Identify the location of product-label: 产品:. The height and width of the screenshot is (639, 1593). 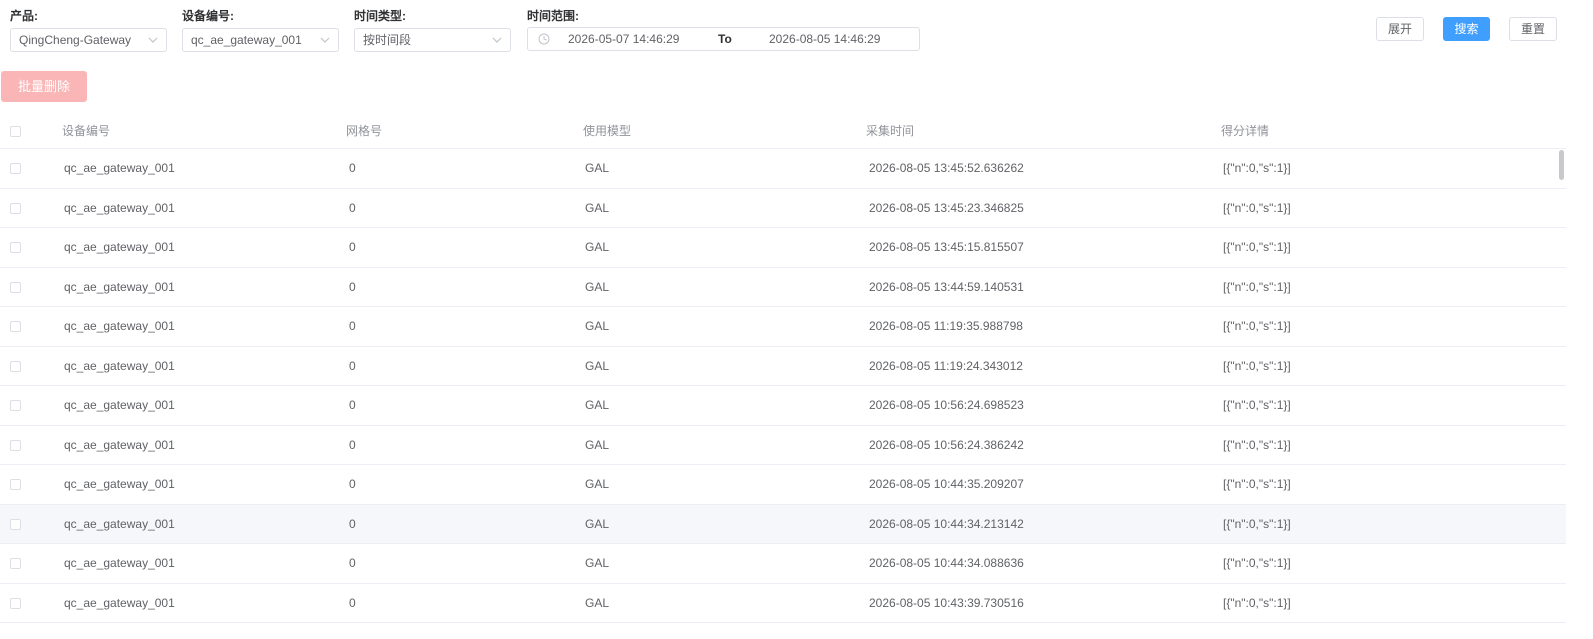
(24, 16).